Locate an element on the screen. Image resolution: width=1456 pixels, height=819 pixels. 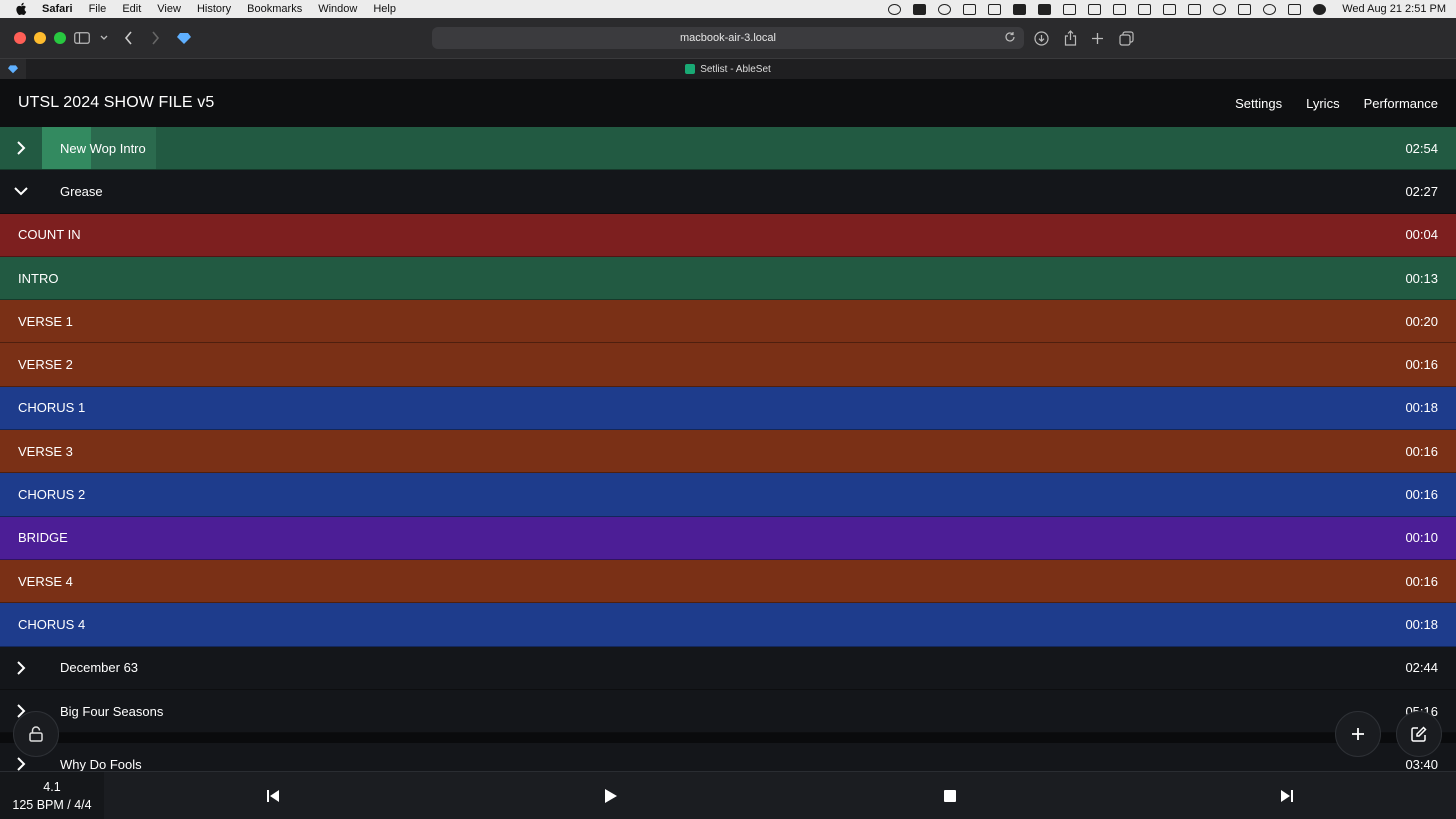
skip-back-icon is located at coordinates (273, 796).